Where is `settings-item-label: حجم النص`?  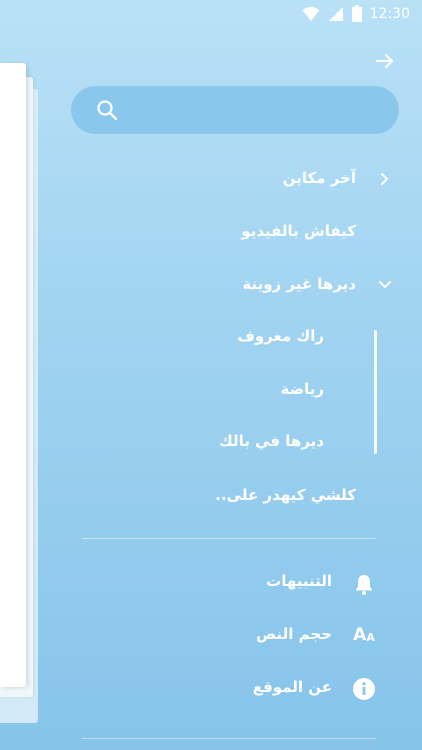 settings-item-label: حجم النص is located at coordinates (294, 634).